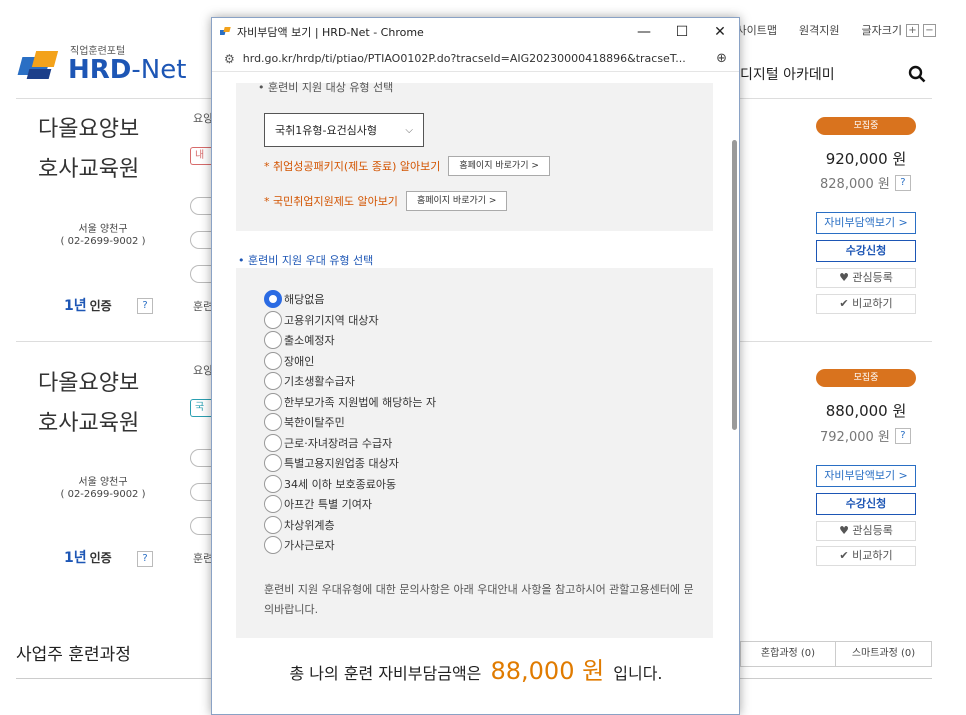  Describe the element at coordinates (318, 504) in the screenshot. I see `radio-option: 아프간 특별 기여자` at that location.